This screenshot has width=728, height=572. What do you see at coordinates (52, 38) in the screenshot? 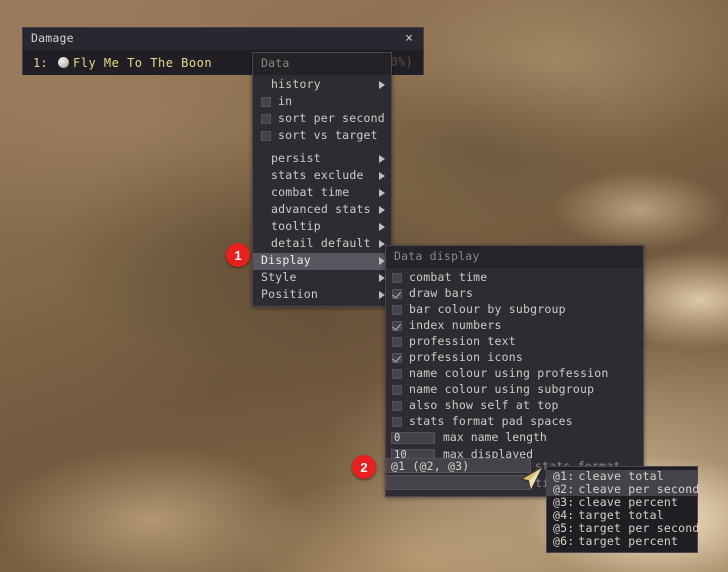
I see `damage-window-title: Damage` at bounding box center [52, 38].